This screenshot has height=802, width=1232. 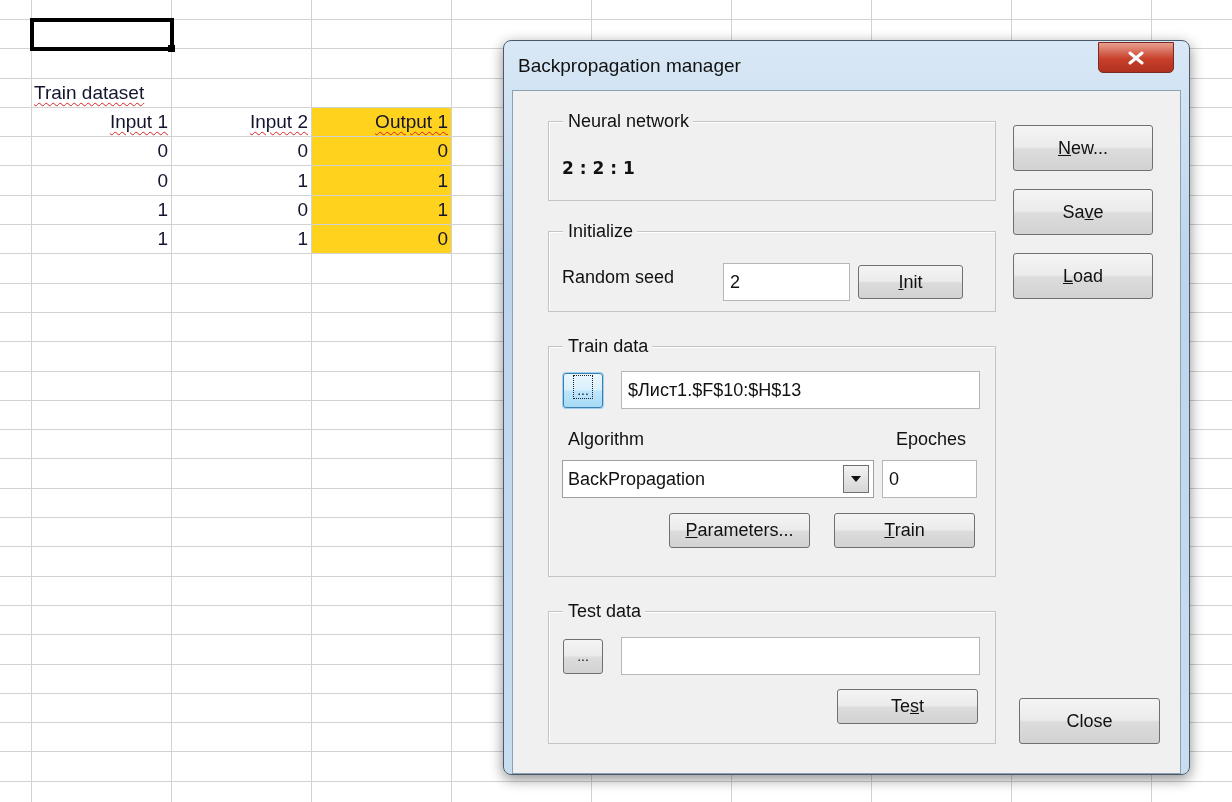 I want to click on dialog-button: Load, so click(x=1083, y=276).